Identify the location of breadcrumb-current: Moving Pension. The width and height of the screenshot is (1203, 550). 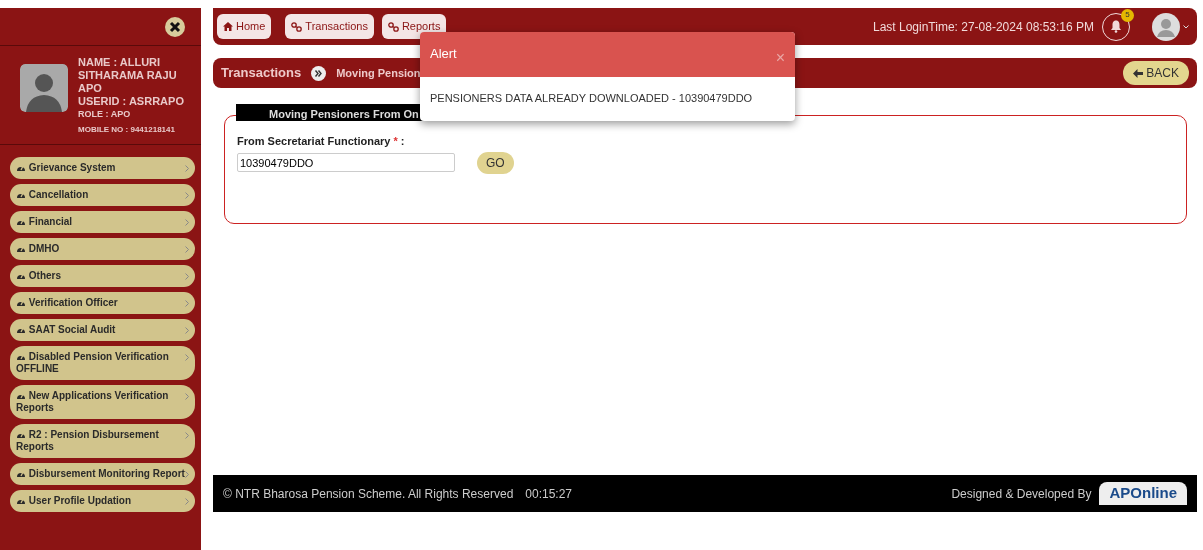
(378, 73).